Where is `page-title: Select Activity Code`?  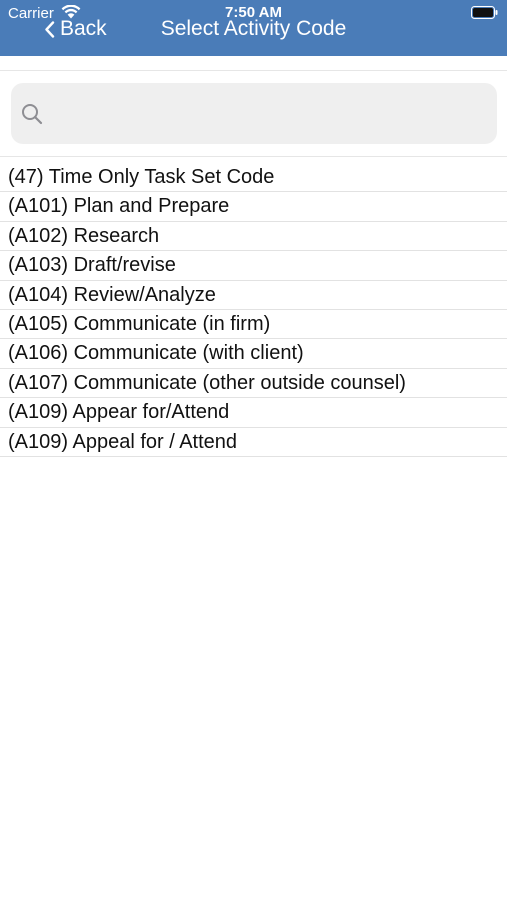 page-title: Select Activity Code is located at coordinates (253, 28).